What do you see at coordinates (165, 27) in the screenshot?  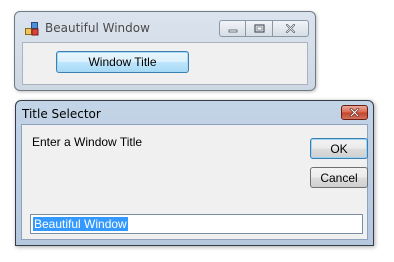 I see `main-window-titlebar: Beautiful Window` at bounding box center [165, 27].